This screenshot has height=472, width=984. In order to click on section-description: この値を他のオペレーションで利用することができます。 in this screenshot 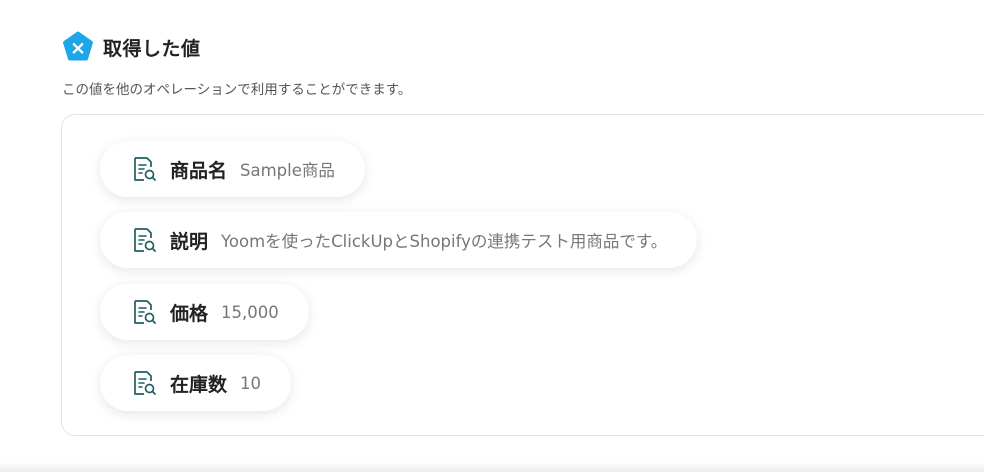, I will do `click(237, 90)`.